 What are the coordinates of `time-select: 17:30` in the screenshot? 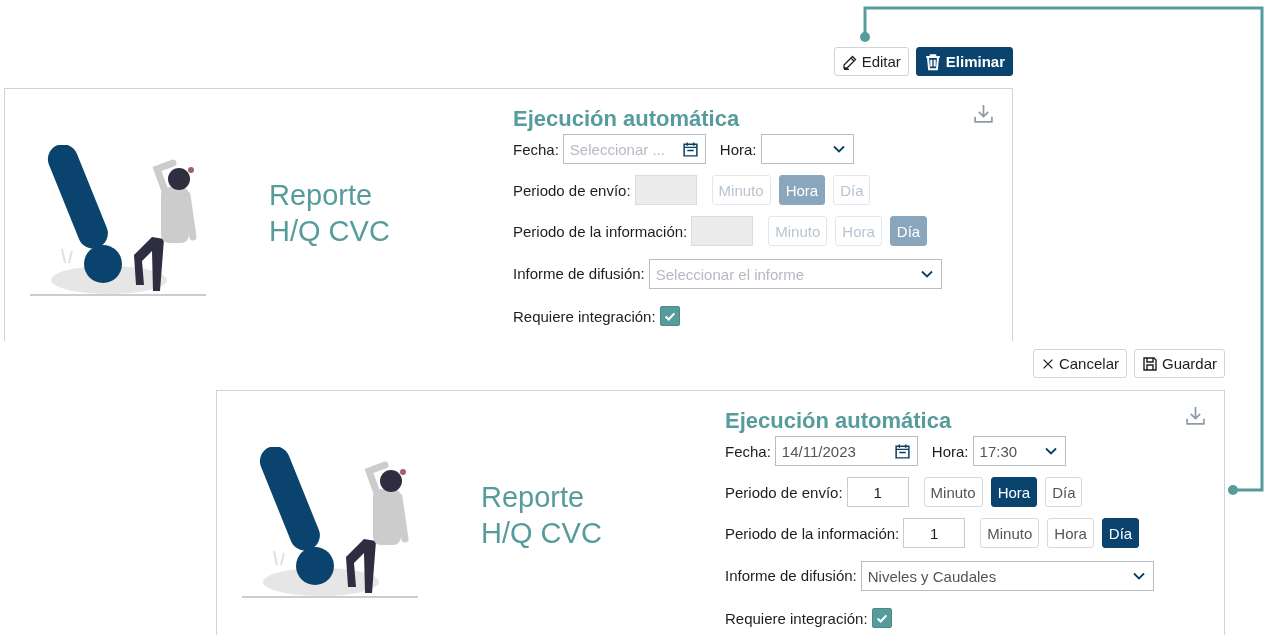 It's located at (1019, 451).